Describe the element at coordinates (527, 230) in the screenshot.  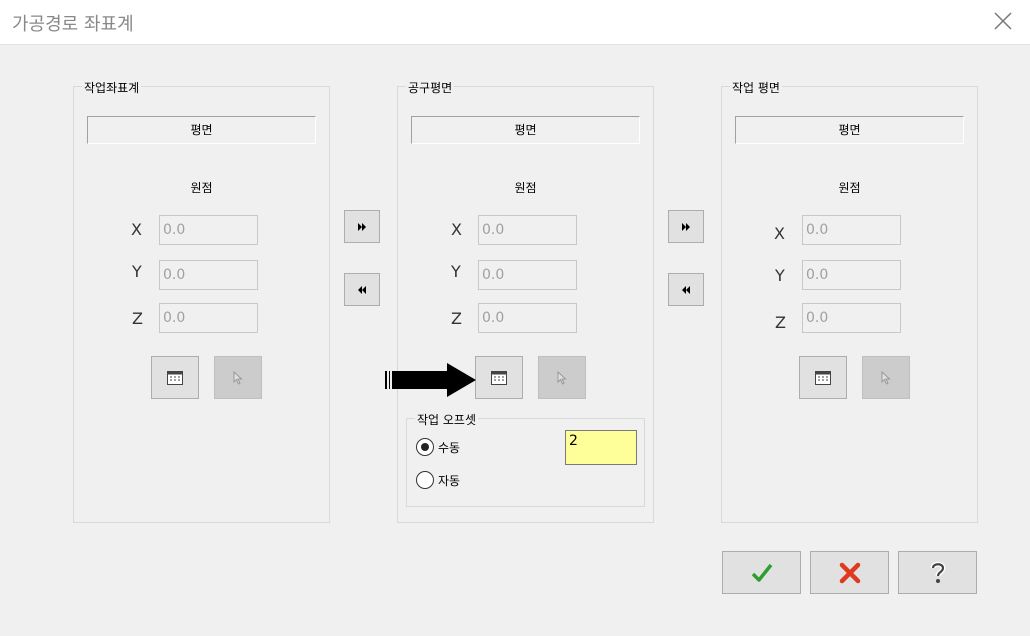
I see `tool-plane-x-input: 0.0` at that location.